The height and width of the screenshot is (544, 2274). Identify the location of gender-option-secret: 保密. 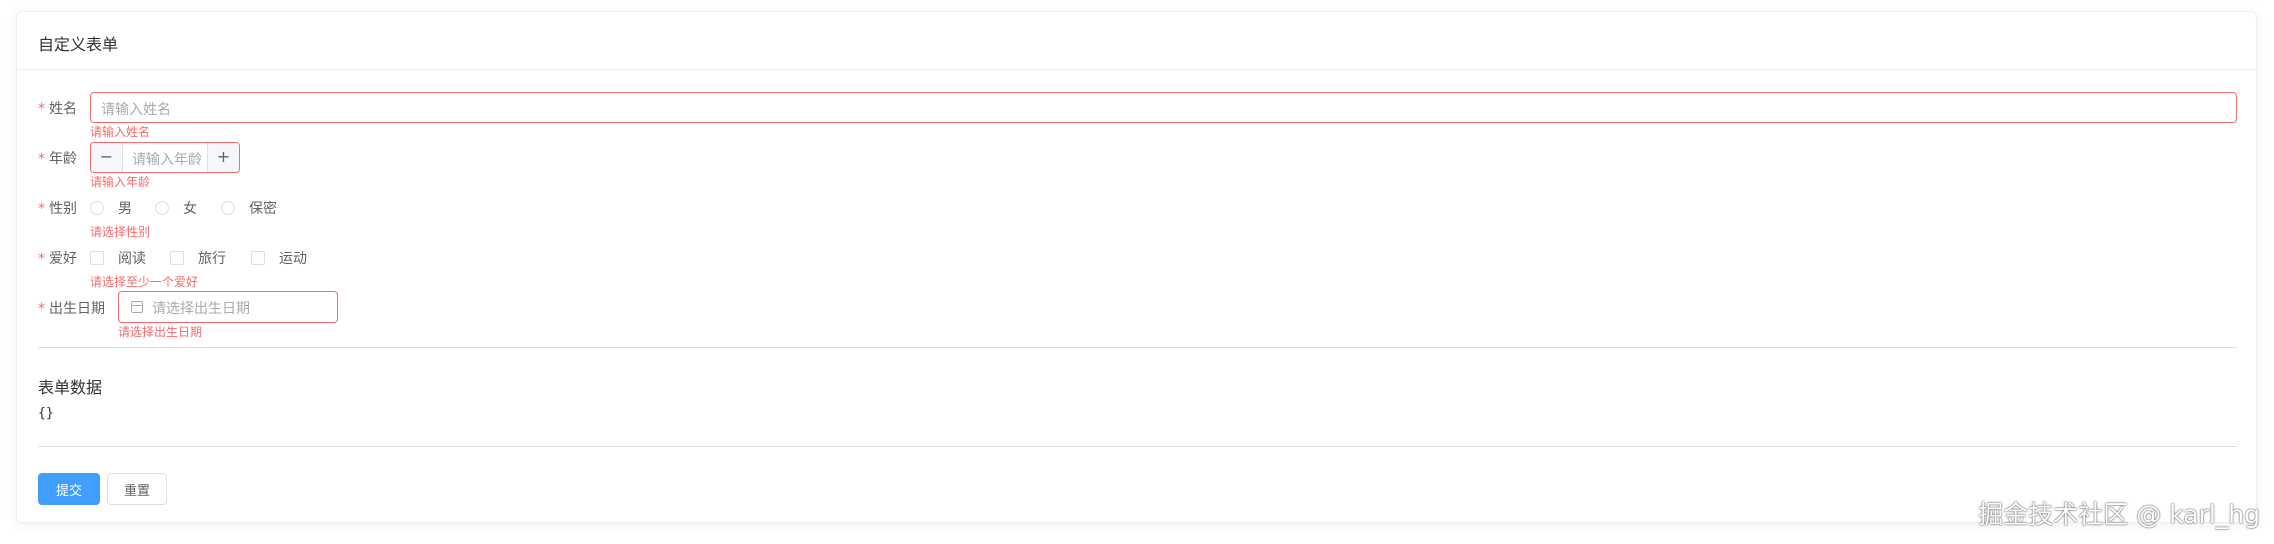
(249, 208).